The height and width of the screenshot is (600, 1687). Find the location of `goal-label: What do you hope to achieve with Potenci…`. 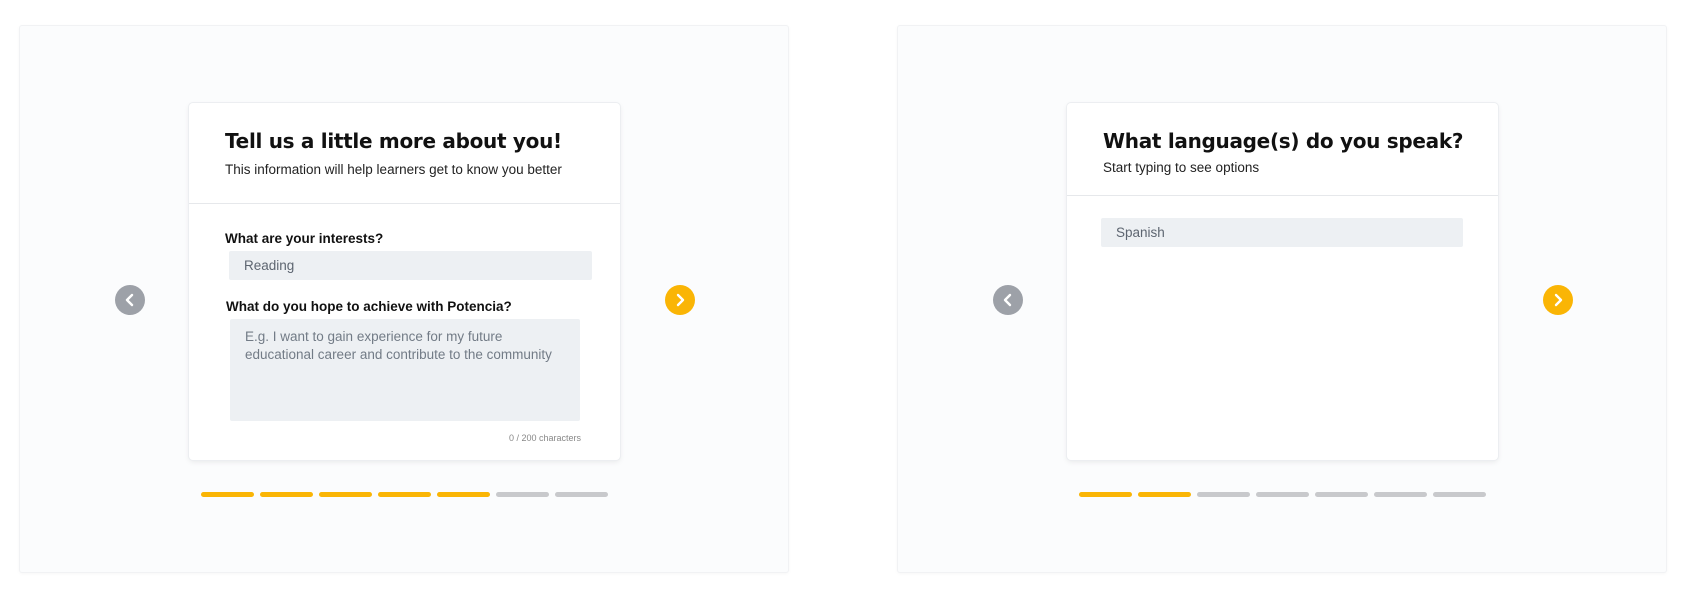

goal-label: What do you hope to achieve with Potenci… is located at coordinates (369, 306).